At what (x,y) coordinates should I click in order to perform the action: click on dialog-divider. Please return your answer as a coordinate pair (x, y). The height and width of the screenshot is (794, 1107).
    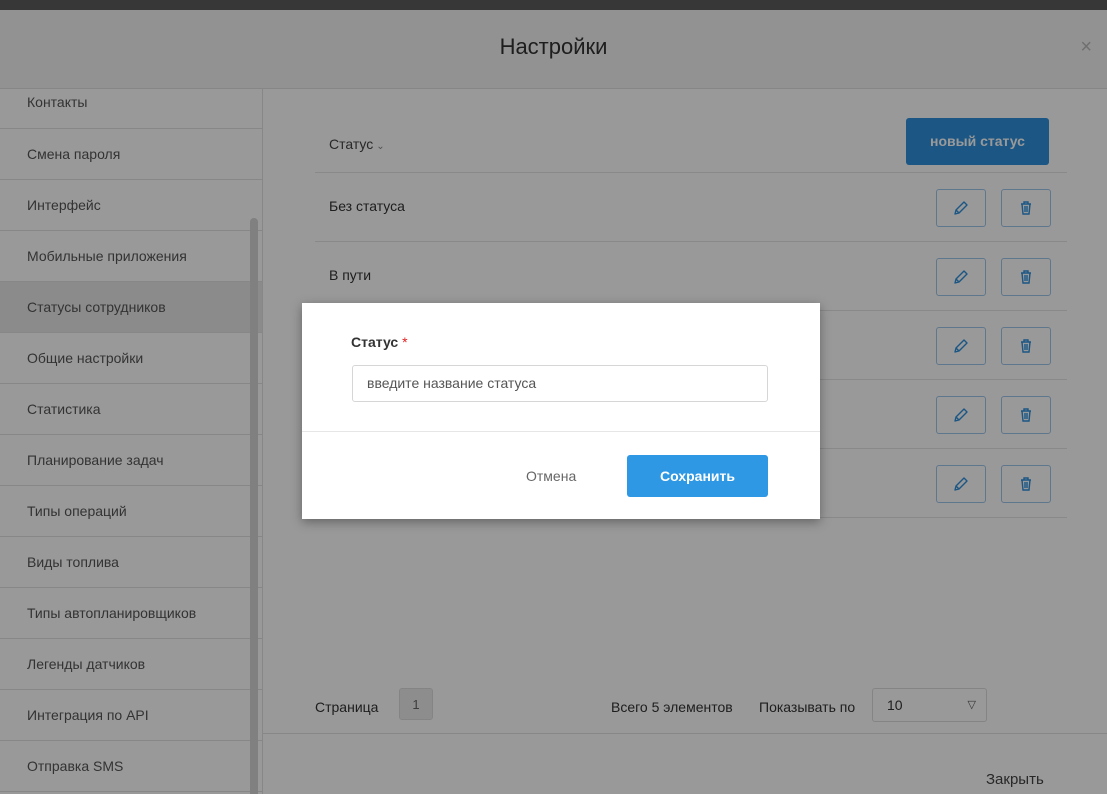
    Looking at the image, I should click on (561, 431).